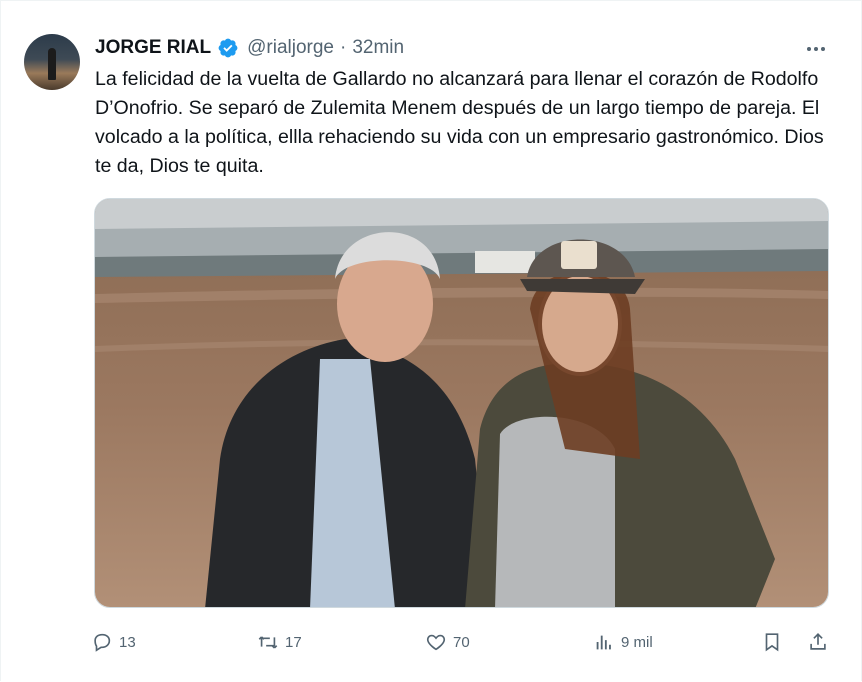 This screenshot has width=862, height=682. I want to click on author-name: JORGE RIAL, so click(153, 48).